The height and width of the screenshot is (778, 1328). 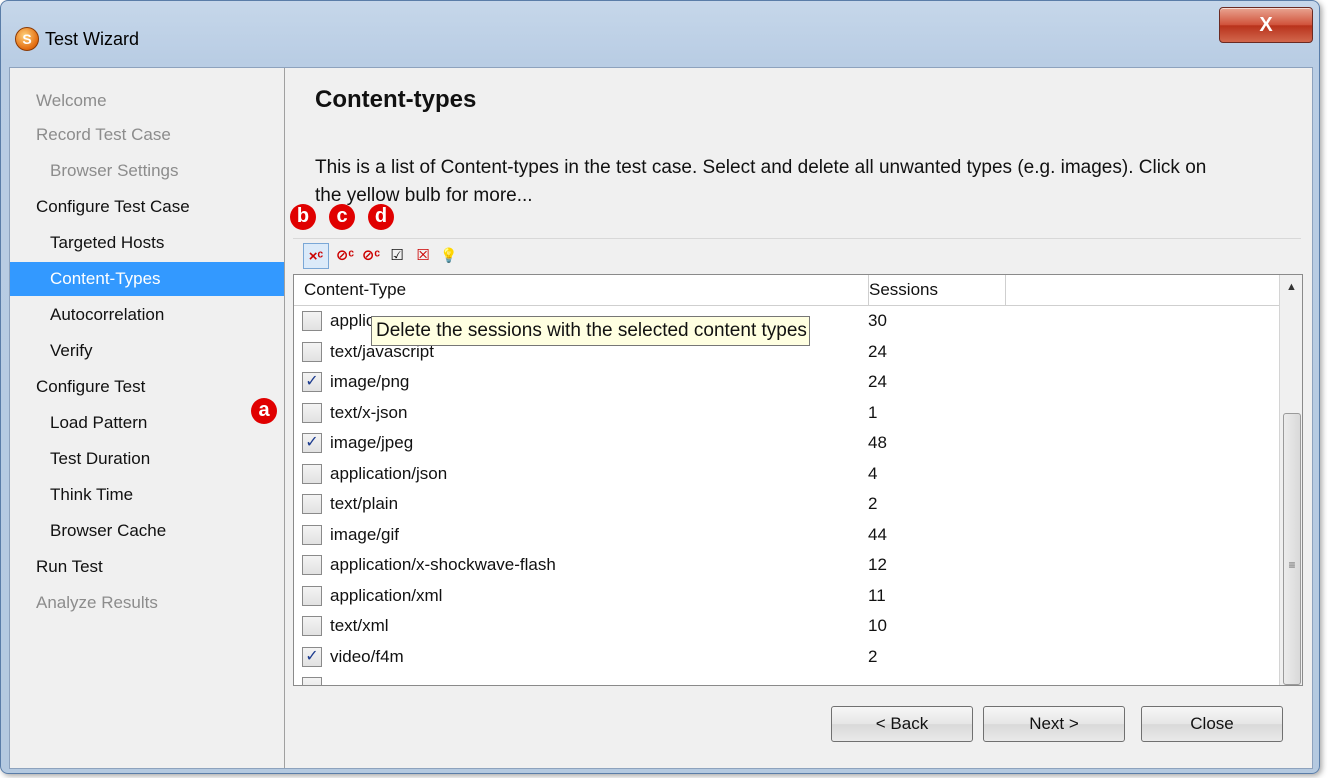 What do you see at coordinates (364, 534) in the screenshot?
I see `content-type-cell: image/gif` at bounding box center [364, 534].